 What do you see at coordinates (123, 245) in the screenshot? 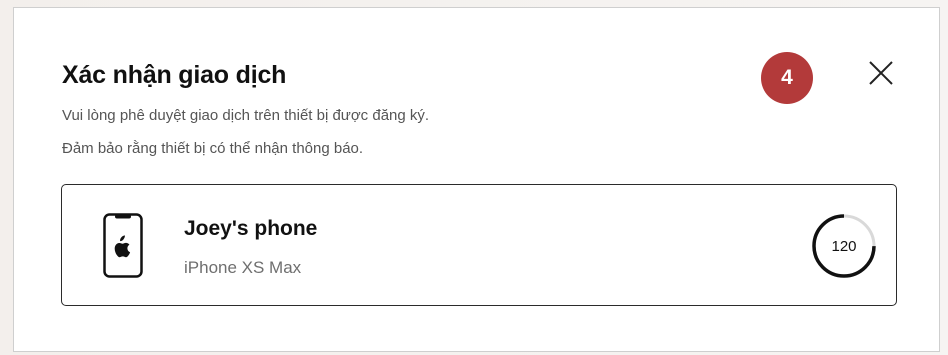
I see `apple-phone-icon` at bounding box center [123, 245].